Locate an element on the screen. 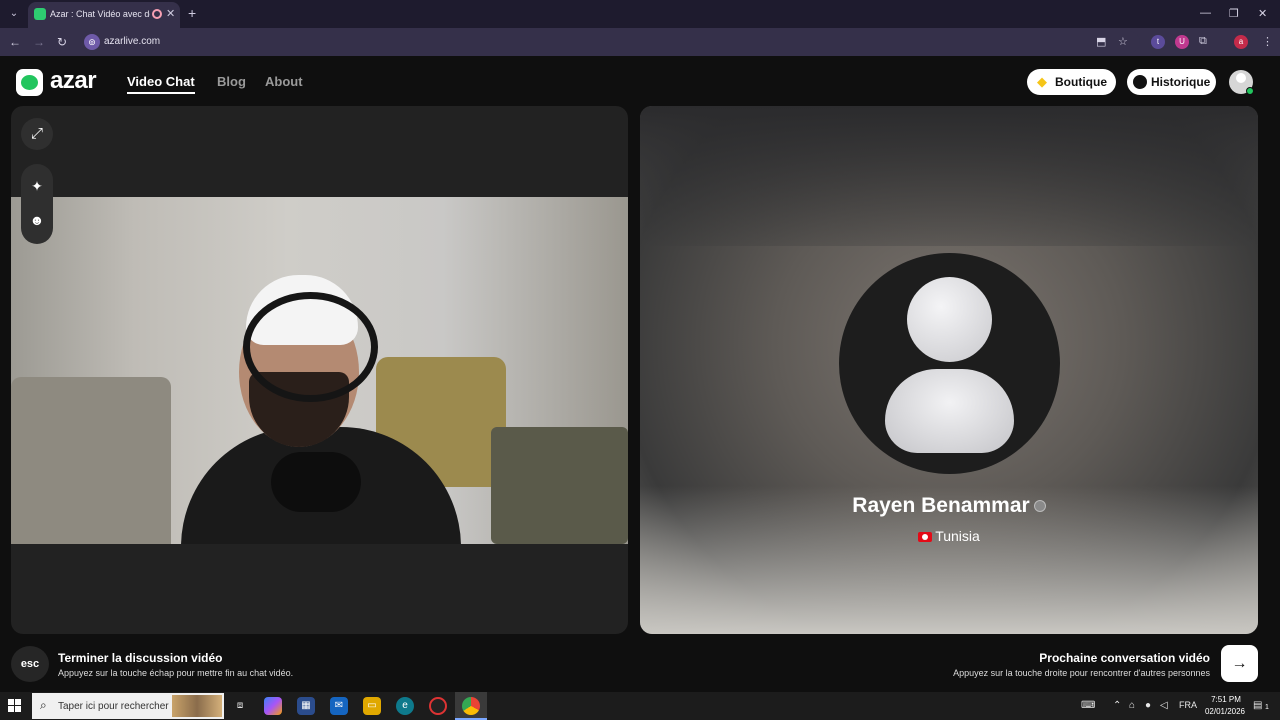 The image size is (1280, 720). microphone-icon: ● is located at coordinates (1148, 705).